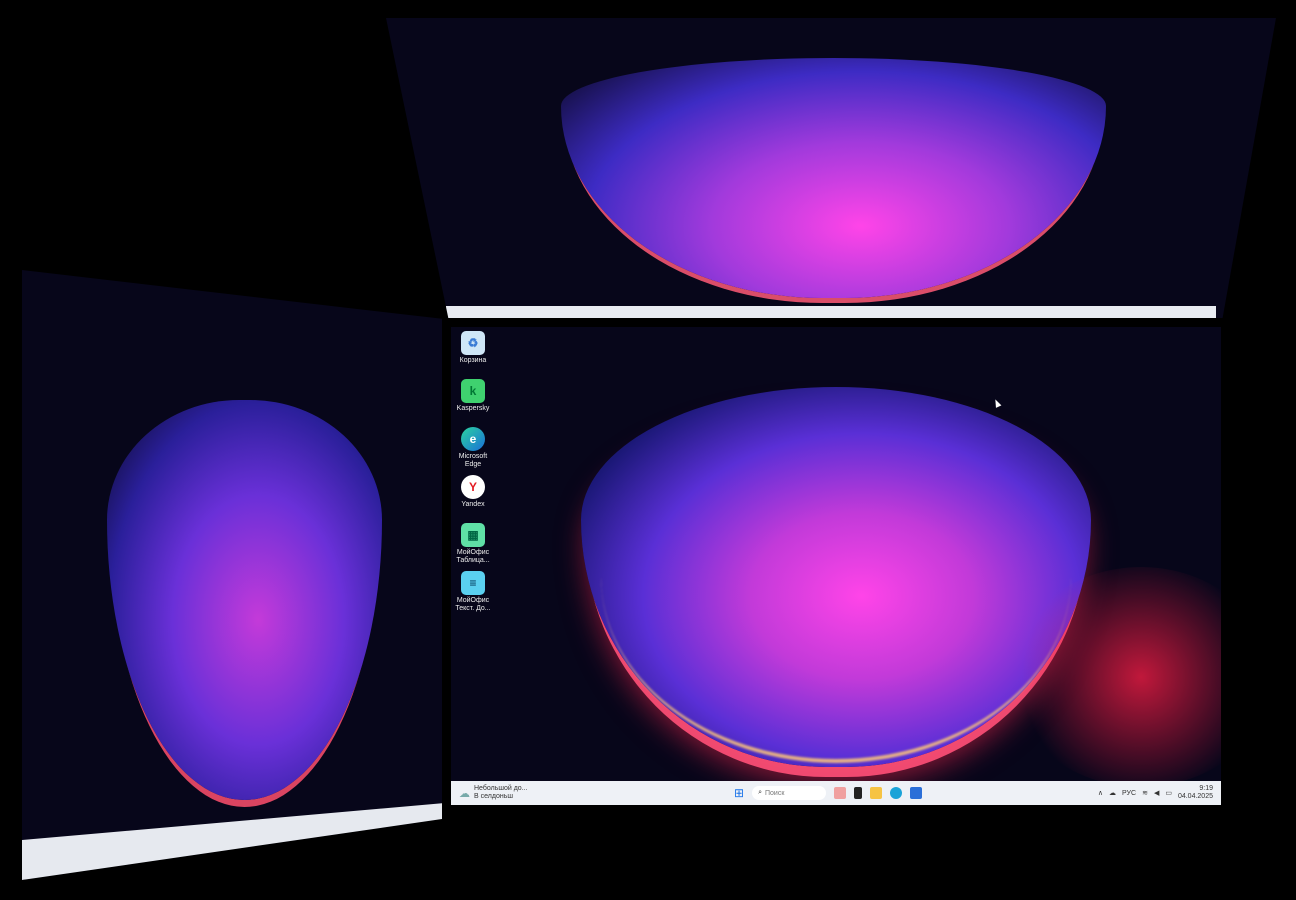  What do you see at coordinates (1195, 796) in the screenshot?
I see `clock-date: 04.04.2025` at bounding box center [1195, 796].